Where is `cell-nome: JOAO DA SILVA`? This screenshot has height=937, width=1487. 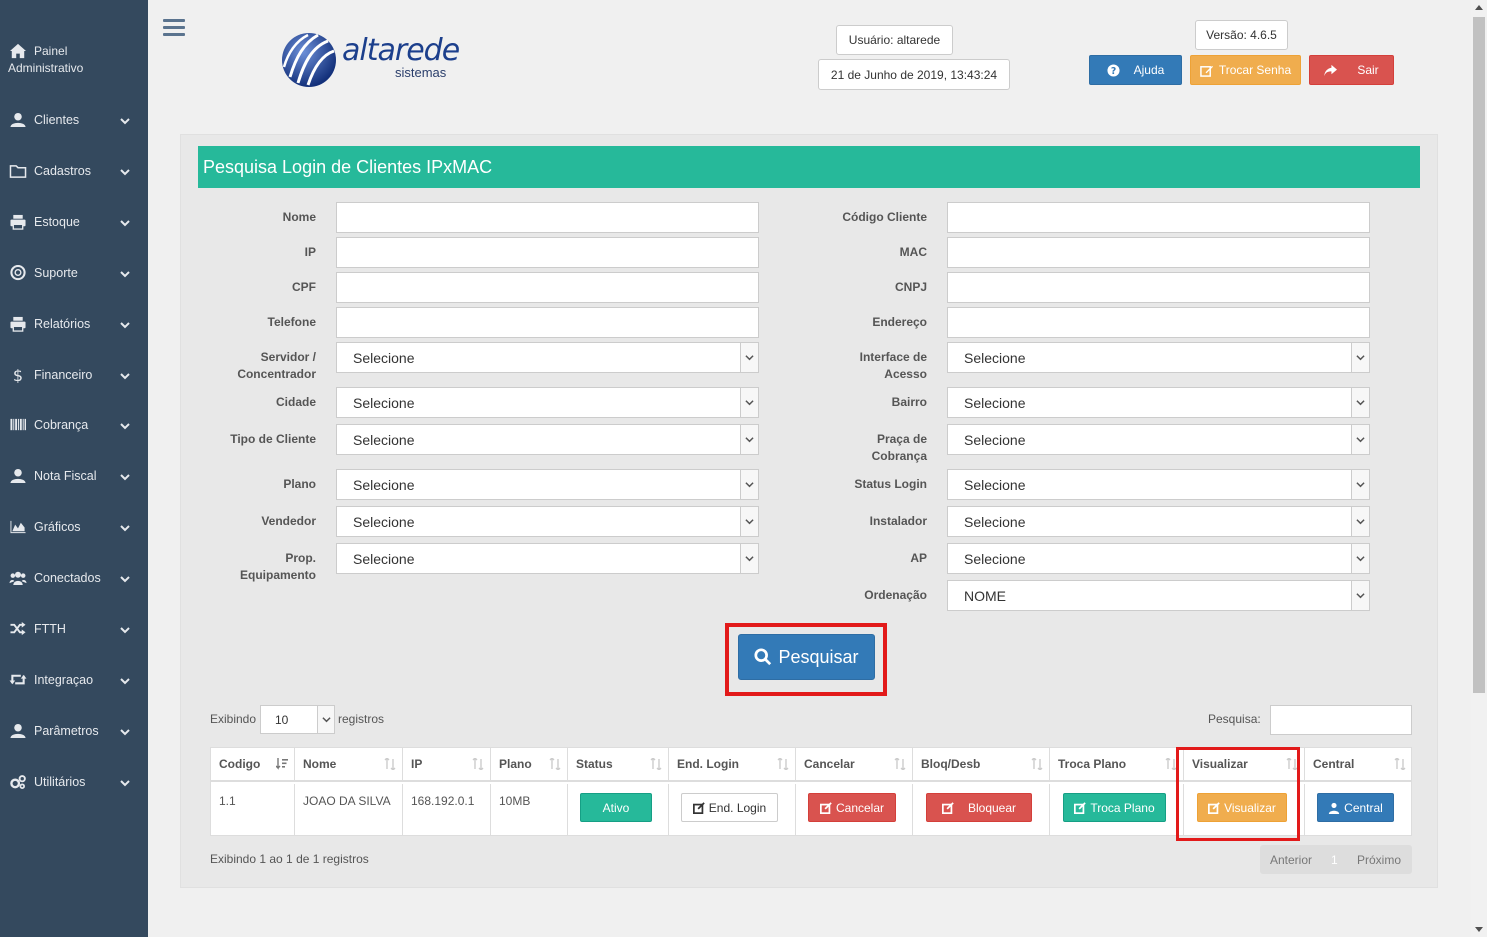
cell-nome: JOAO DA SILVA is located at coordinates (349, 810).